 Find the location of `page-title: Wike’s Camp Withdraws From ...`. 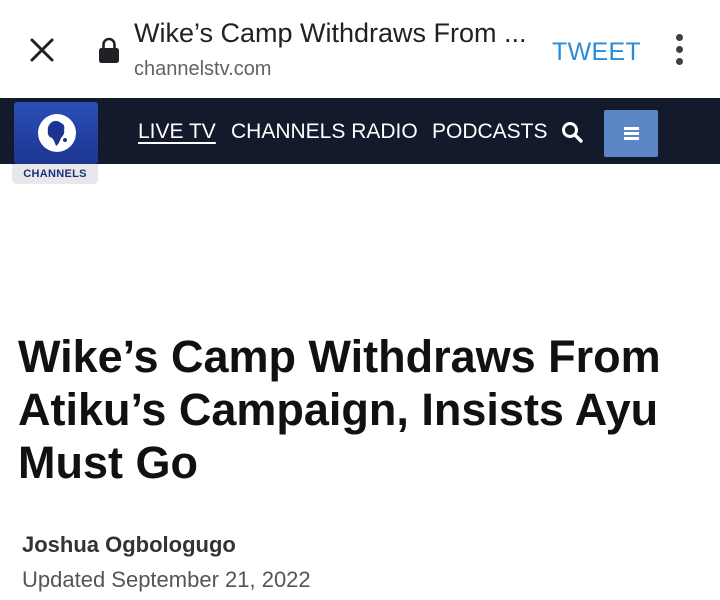

page-title: Wike’s Camp Withdraws From ... is located at coordinates (330, 33).